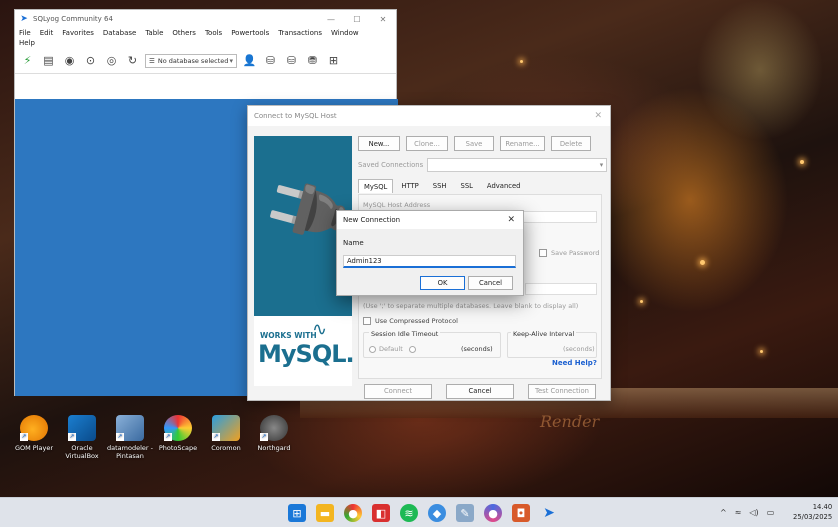  I want to click on chrome-icon: ●, so click(353, 513).